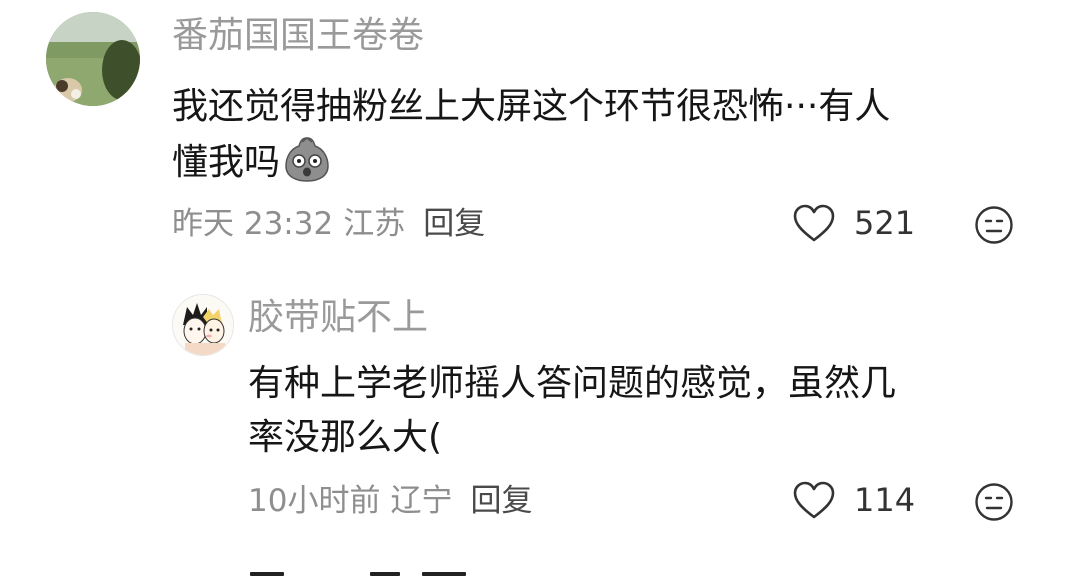  What do you see at coordinates (885, 223) in the screenshot?
I see `like-count: 521` at bounding box center [885, 223].